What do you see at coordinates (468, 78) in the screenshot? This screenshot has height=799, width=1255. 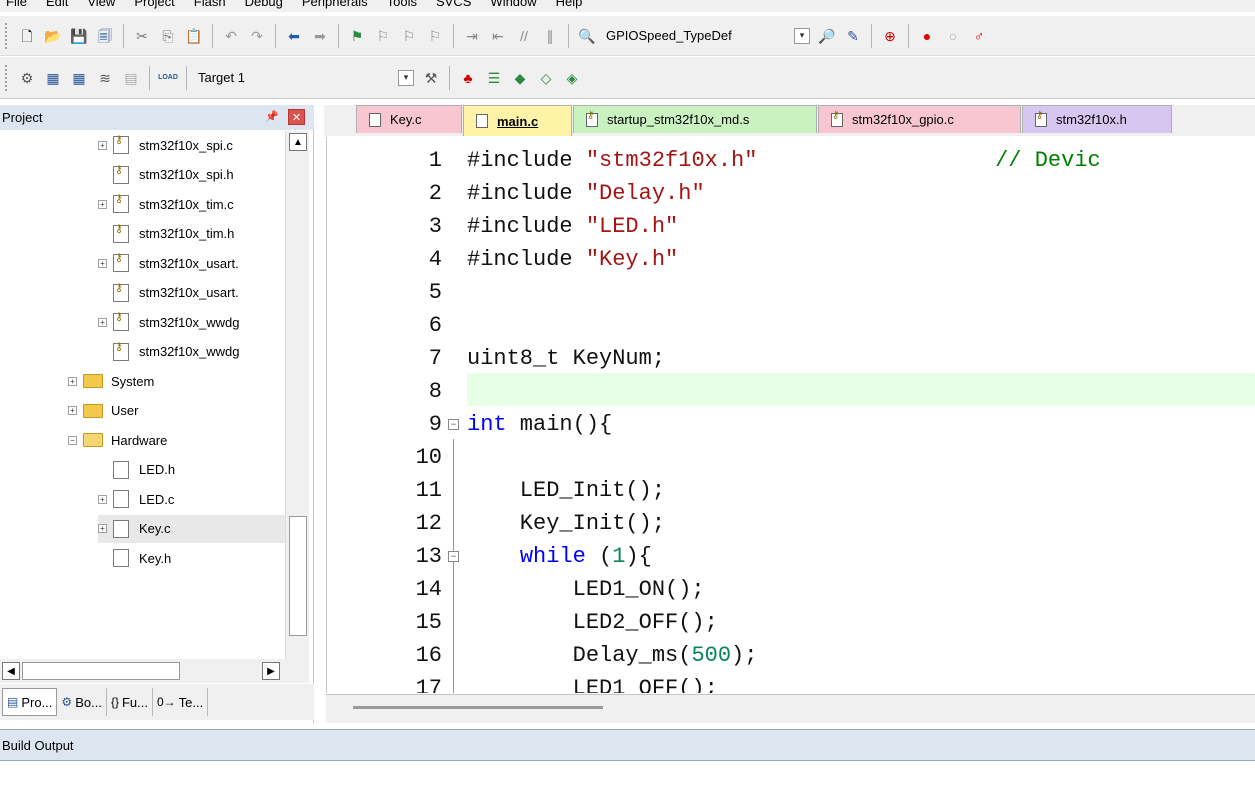 I see `manage-project-items-icon: ♣` at bounding box center [468, 78].